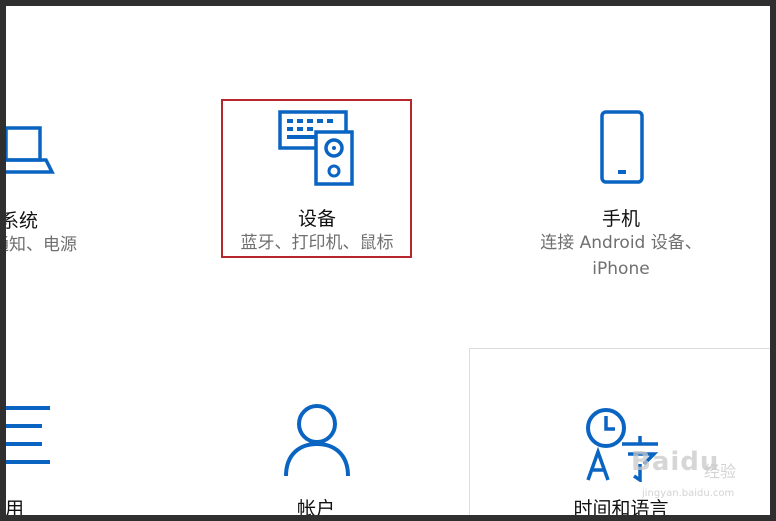 Image resolution: width=776 pixels, height=521 pixels. What do you see at coordinates (315, 506) in the screenshot?
I see `tile-accounts-title: 帐户` at bounding box center [315, 506].